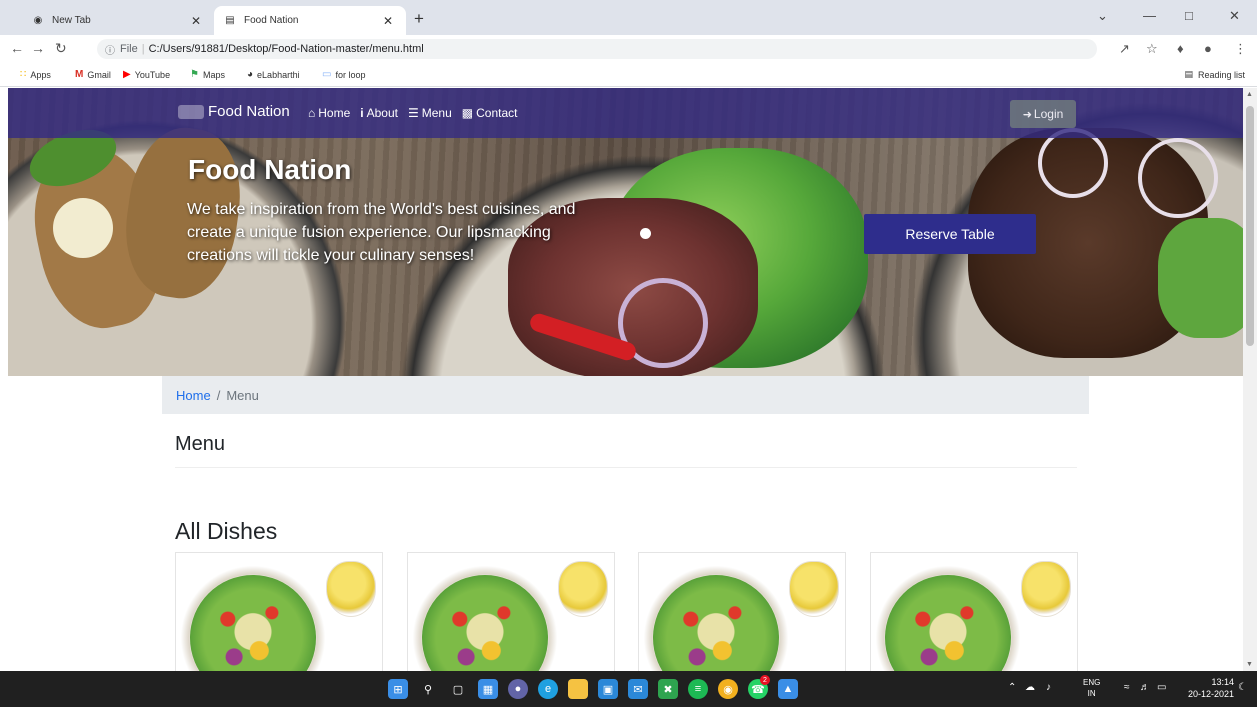 This screenshot has width=1257, height=707. I want to click on cloud-icon: ☁, so click(1030, 687).